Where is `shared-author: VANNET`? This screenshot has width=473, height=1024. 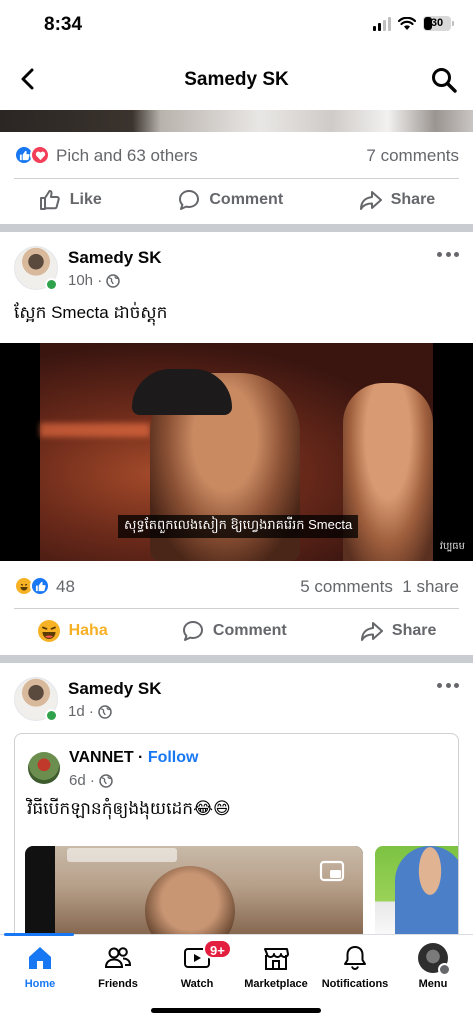 shared-author: VANNET is located at coordinates (101, 757).